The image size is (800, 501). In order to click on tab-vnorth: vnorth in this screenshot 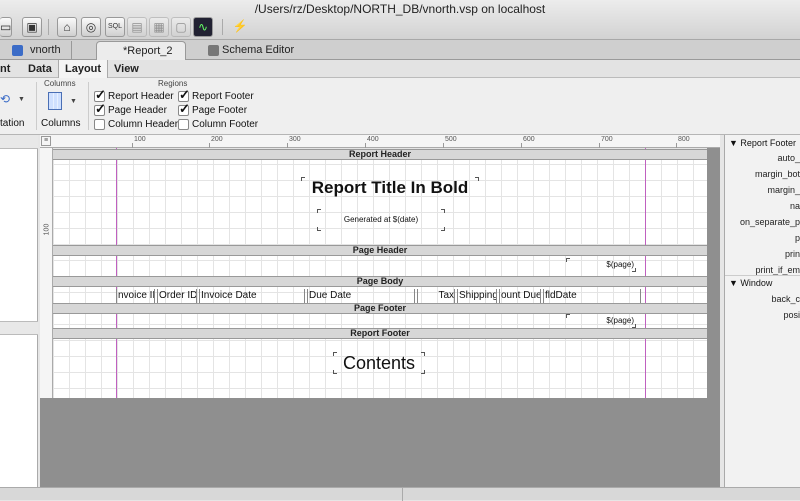, I will do `click(36, 50)`.